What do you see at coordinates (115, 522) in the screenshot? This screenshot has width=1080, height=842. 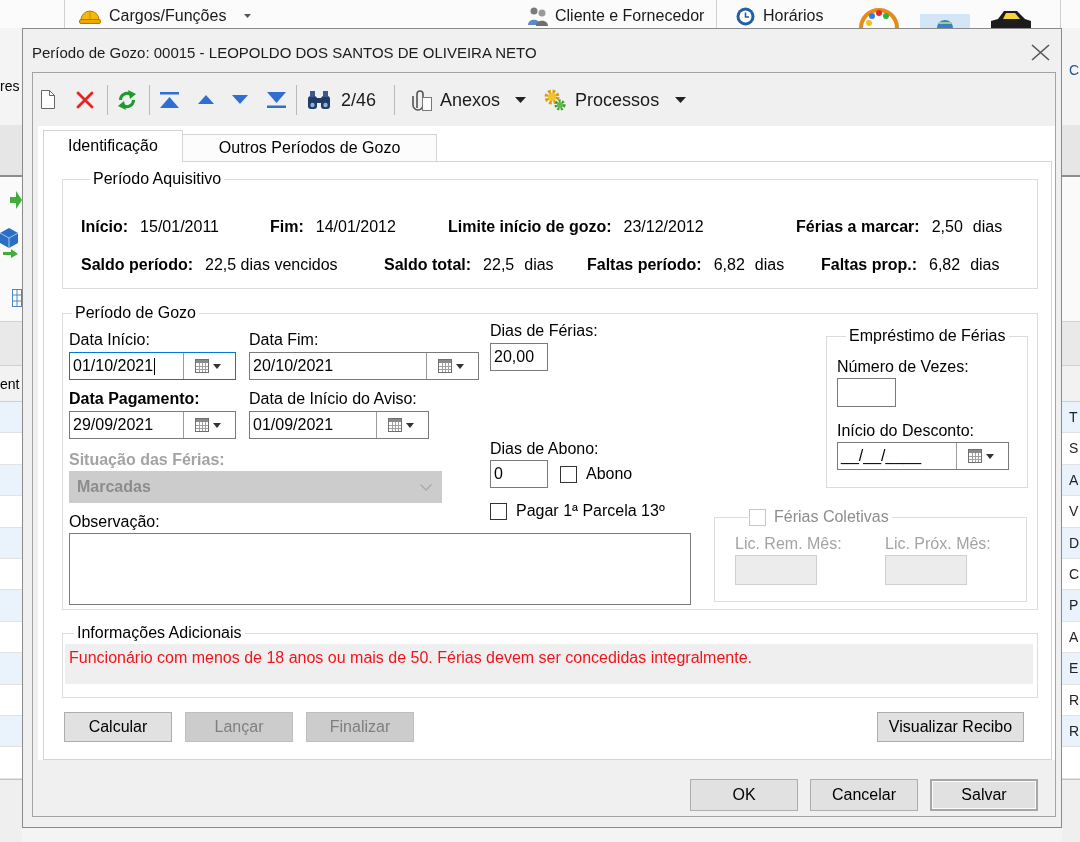 I see `field-label: Observação:` at bounding box center [115, 522].